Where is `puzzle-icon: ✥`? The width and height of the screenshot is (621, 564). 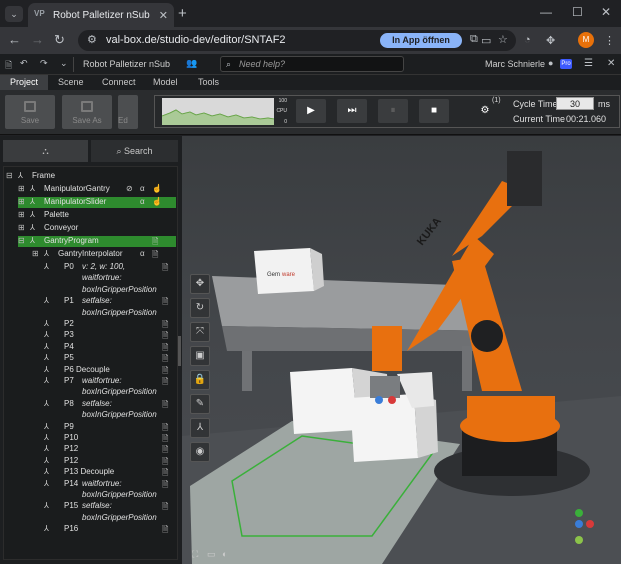
puzzle-icon: ✥ is located at coordinates (550, 40).